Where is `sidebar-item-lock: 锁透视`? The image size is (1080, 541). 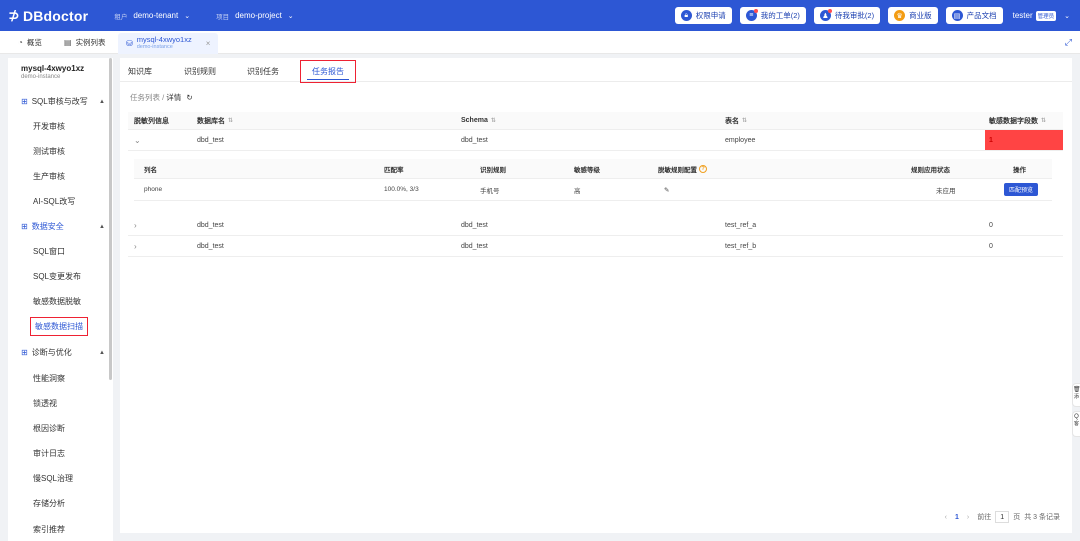
sidebar-item-lock: 锁透视 is located at coordinates (45, 403).